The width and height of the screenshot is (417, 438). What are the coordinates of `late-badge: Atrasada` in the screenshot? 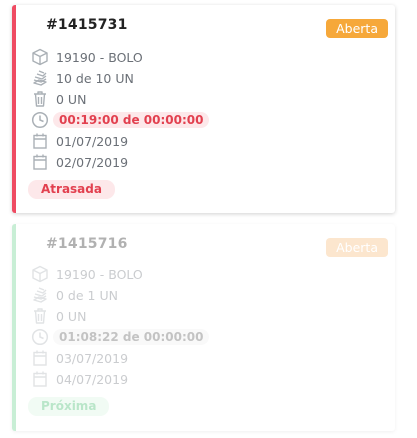 It's located at (71, 189).